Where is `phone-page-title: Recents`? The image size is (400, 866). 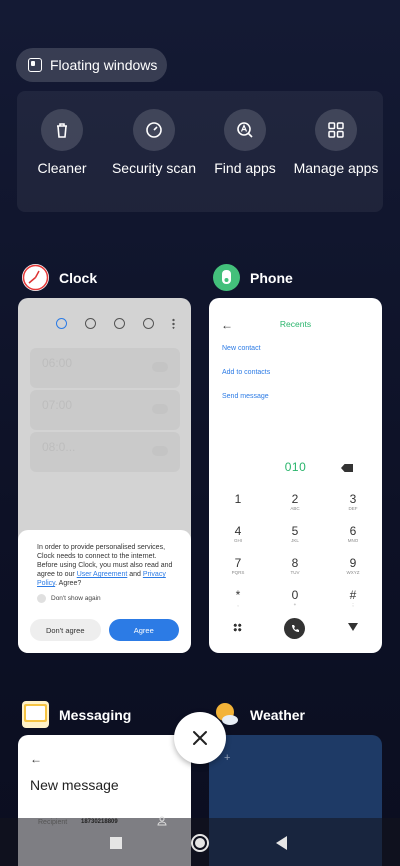 phone-page-title: Recents is located at coordinates (295, 324).